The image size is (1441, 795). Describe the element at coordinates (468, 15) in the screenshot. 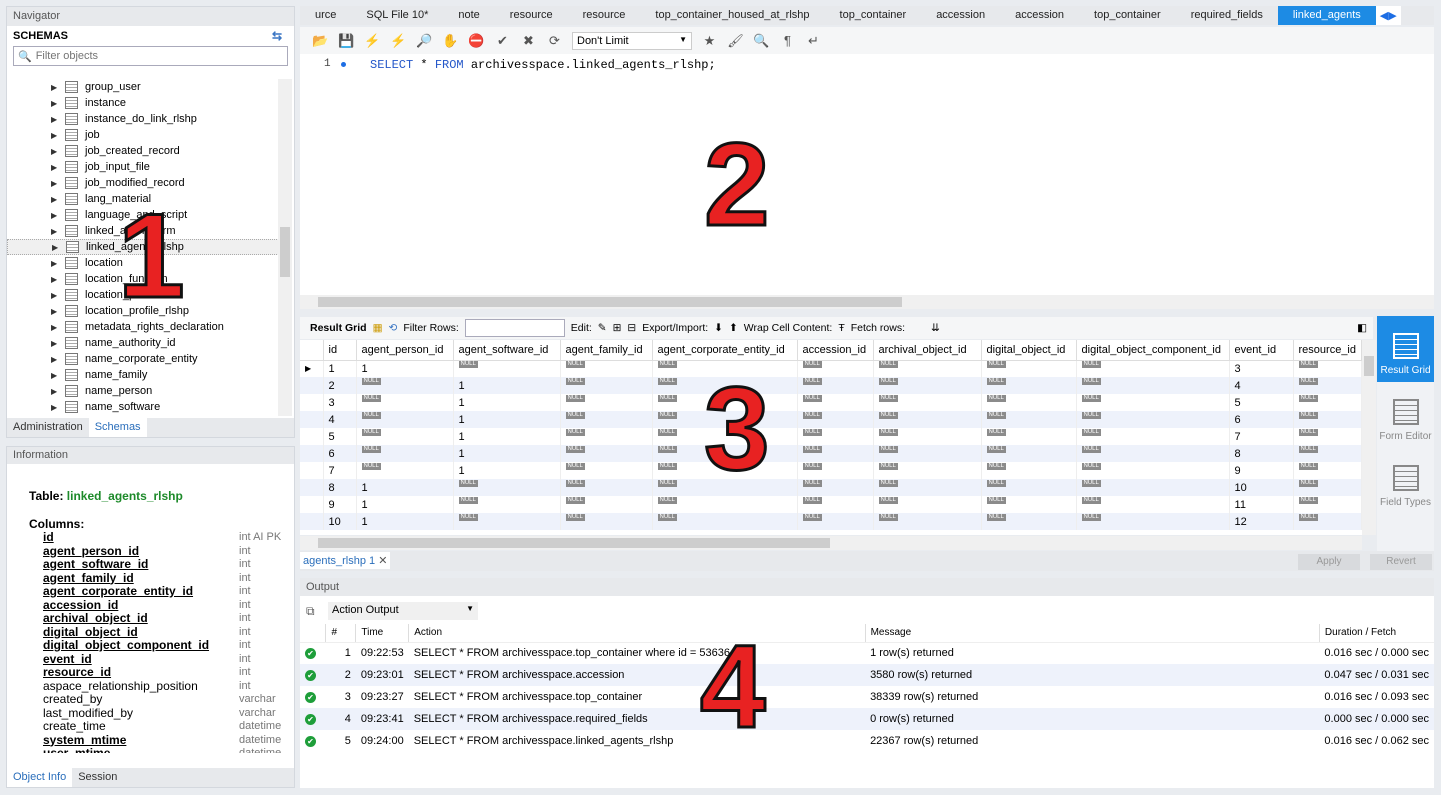

I see `query-tab: note` at that location.